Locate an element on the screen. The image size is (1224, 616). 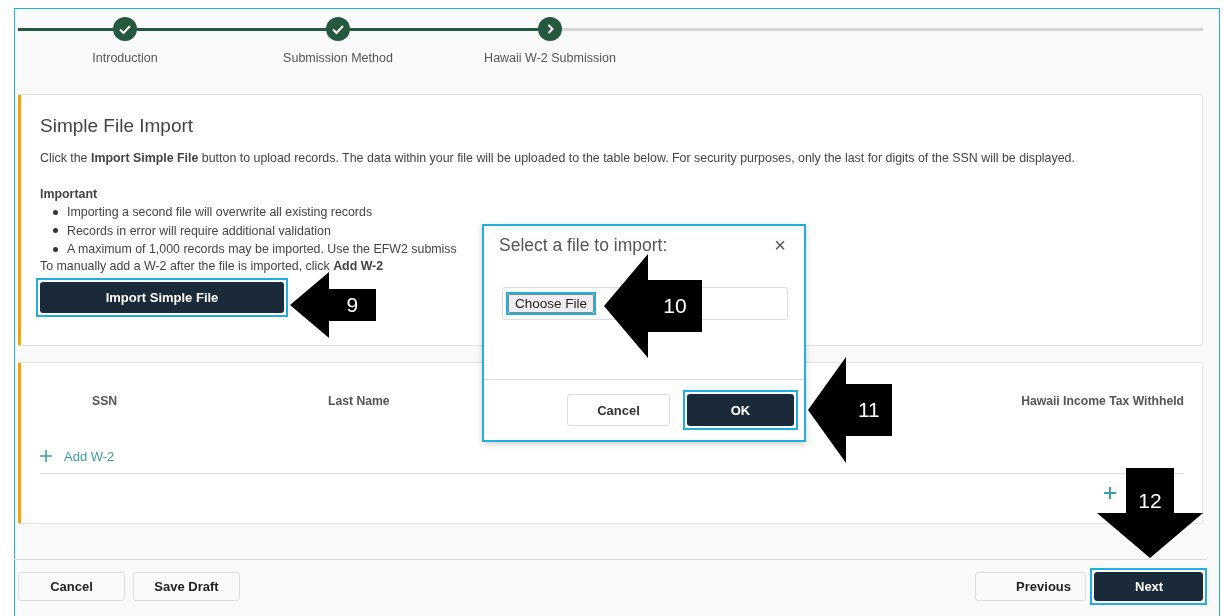
manual-note: To manually add a W-2 after the file is imported, click Add W-2 is located at coordinates (212, 265).